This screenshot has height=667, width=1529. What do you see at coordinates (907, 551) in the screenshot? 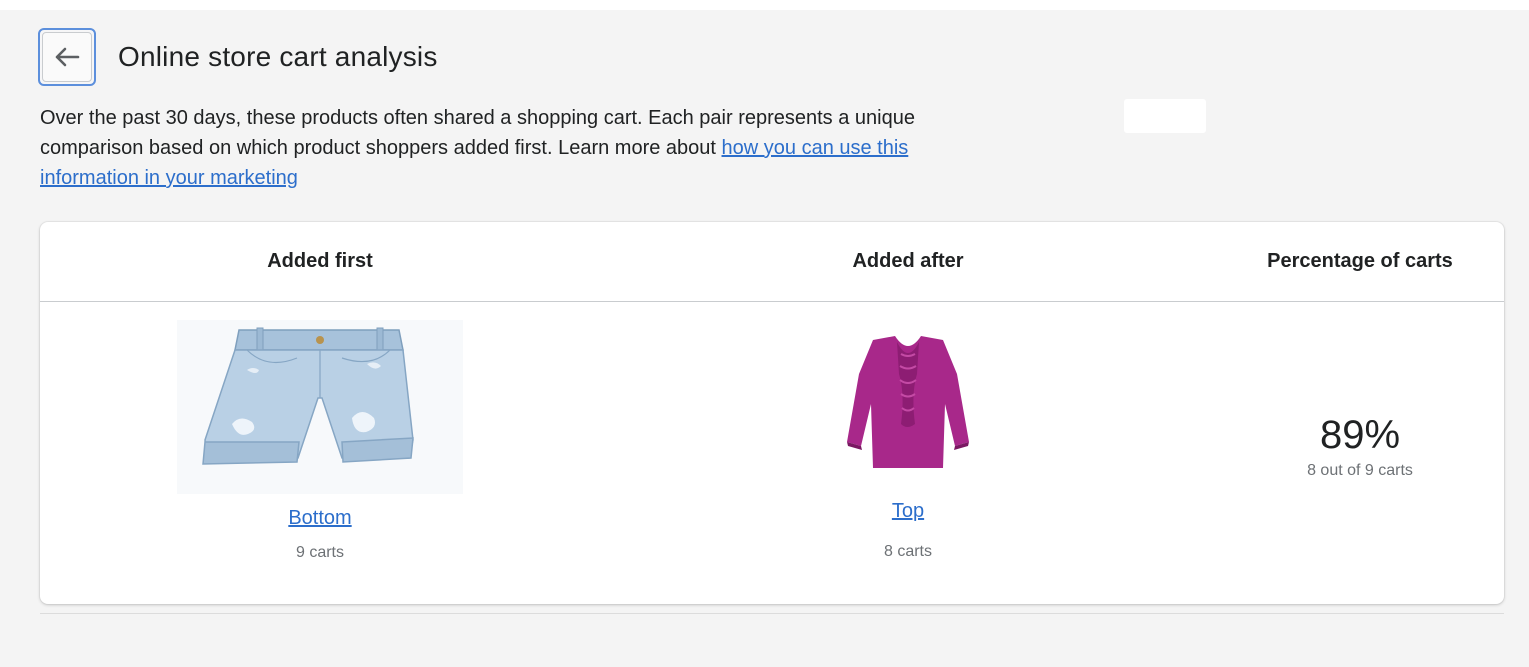
I see `product-cart-count: 8 carts` at bounding box center [907, 551].